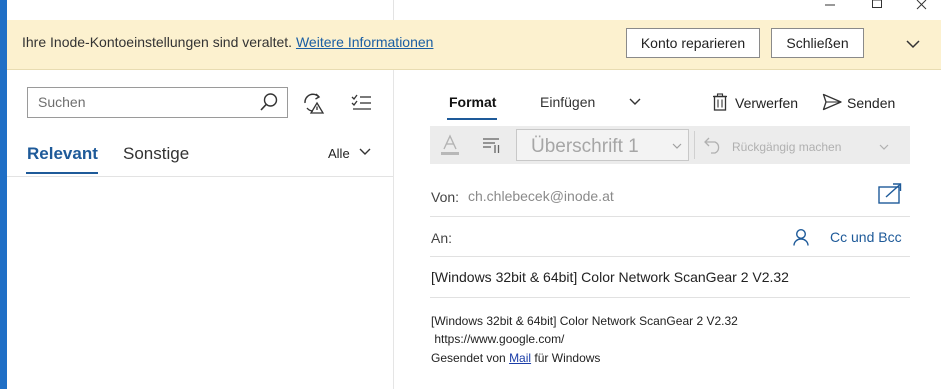 The image size is (941, 389). I want to click on filter-dropdown-toggle, so click(365, 152).